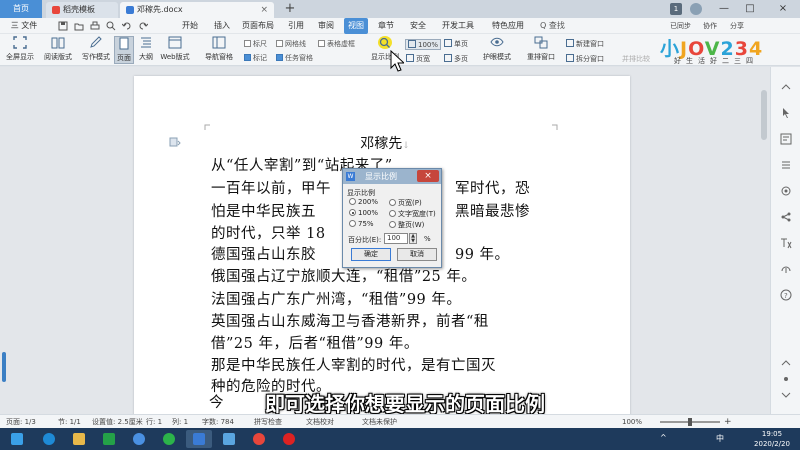  What do you see at coordinates (585, 59) in the screenshot?
I see `split-window-button: 拆分窗口` at bounding box center [585, 59].